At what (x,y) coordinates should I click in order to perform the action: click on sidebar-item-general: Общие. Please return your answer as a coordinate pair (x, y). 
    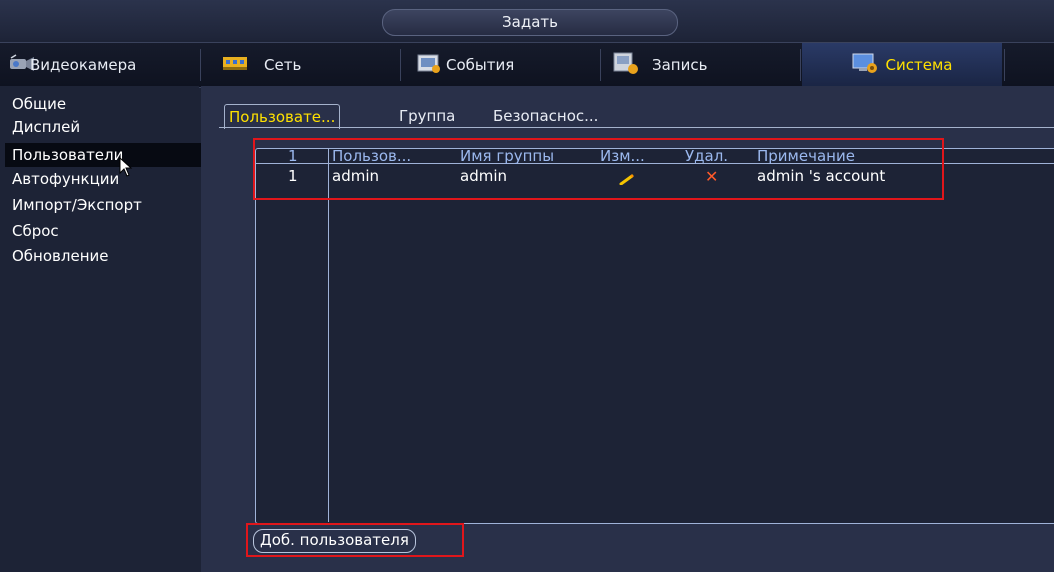
    Looking at the image, I should click on (39, 104).